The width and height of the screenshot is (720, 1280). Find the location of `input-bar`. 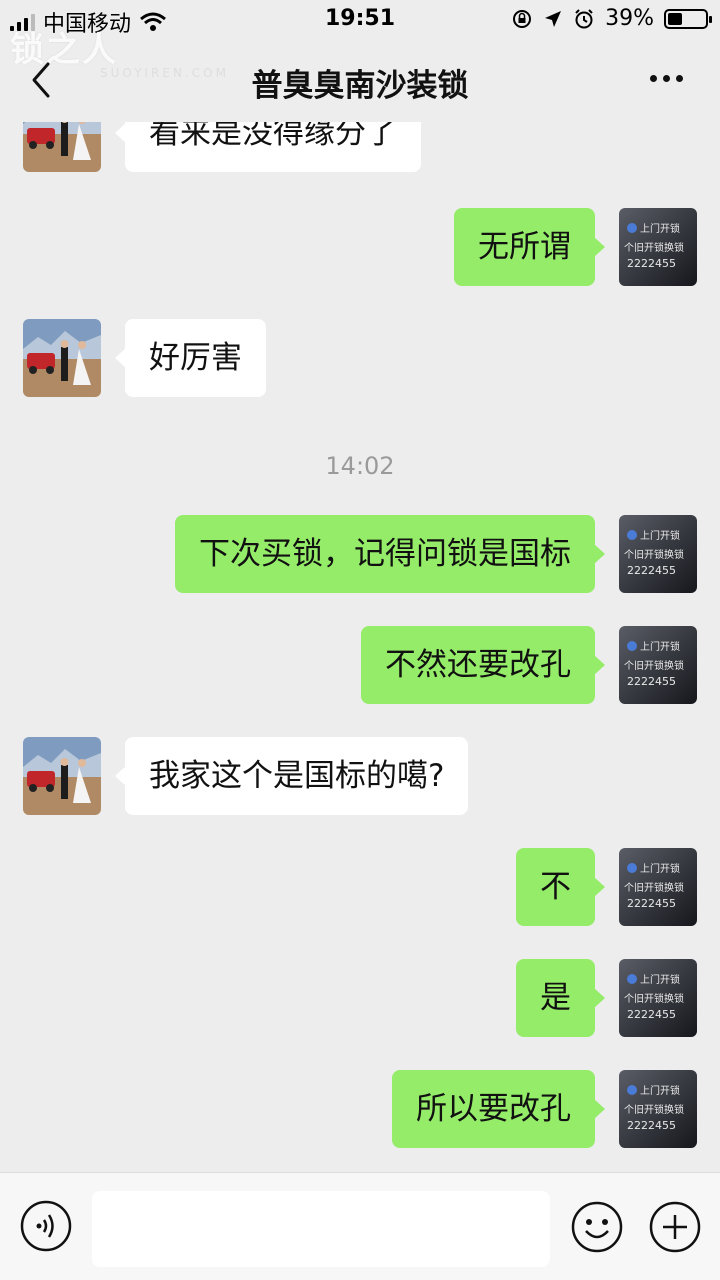

input-bar is located at coordinates (360, 1226).